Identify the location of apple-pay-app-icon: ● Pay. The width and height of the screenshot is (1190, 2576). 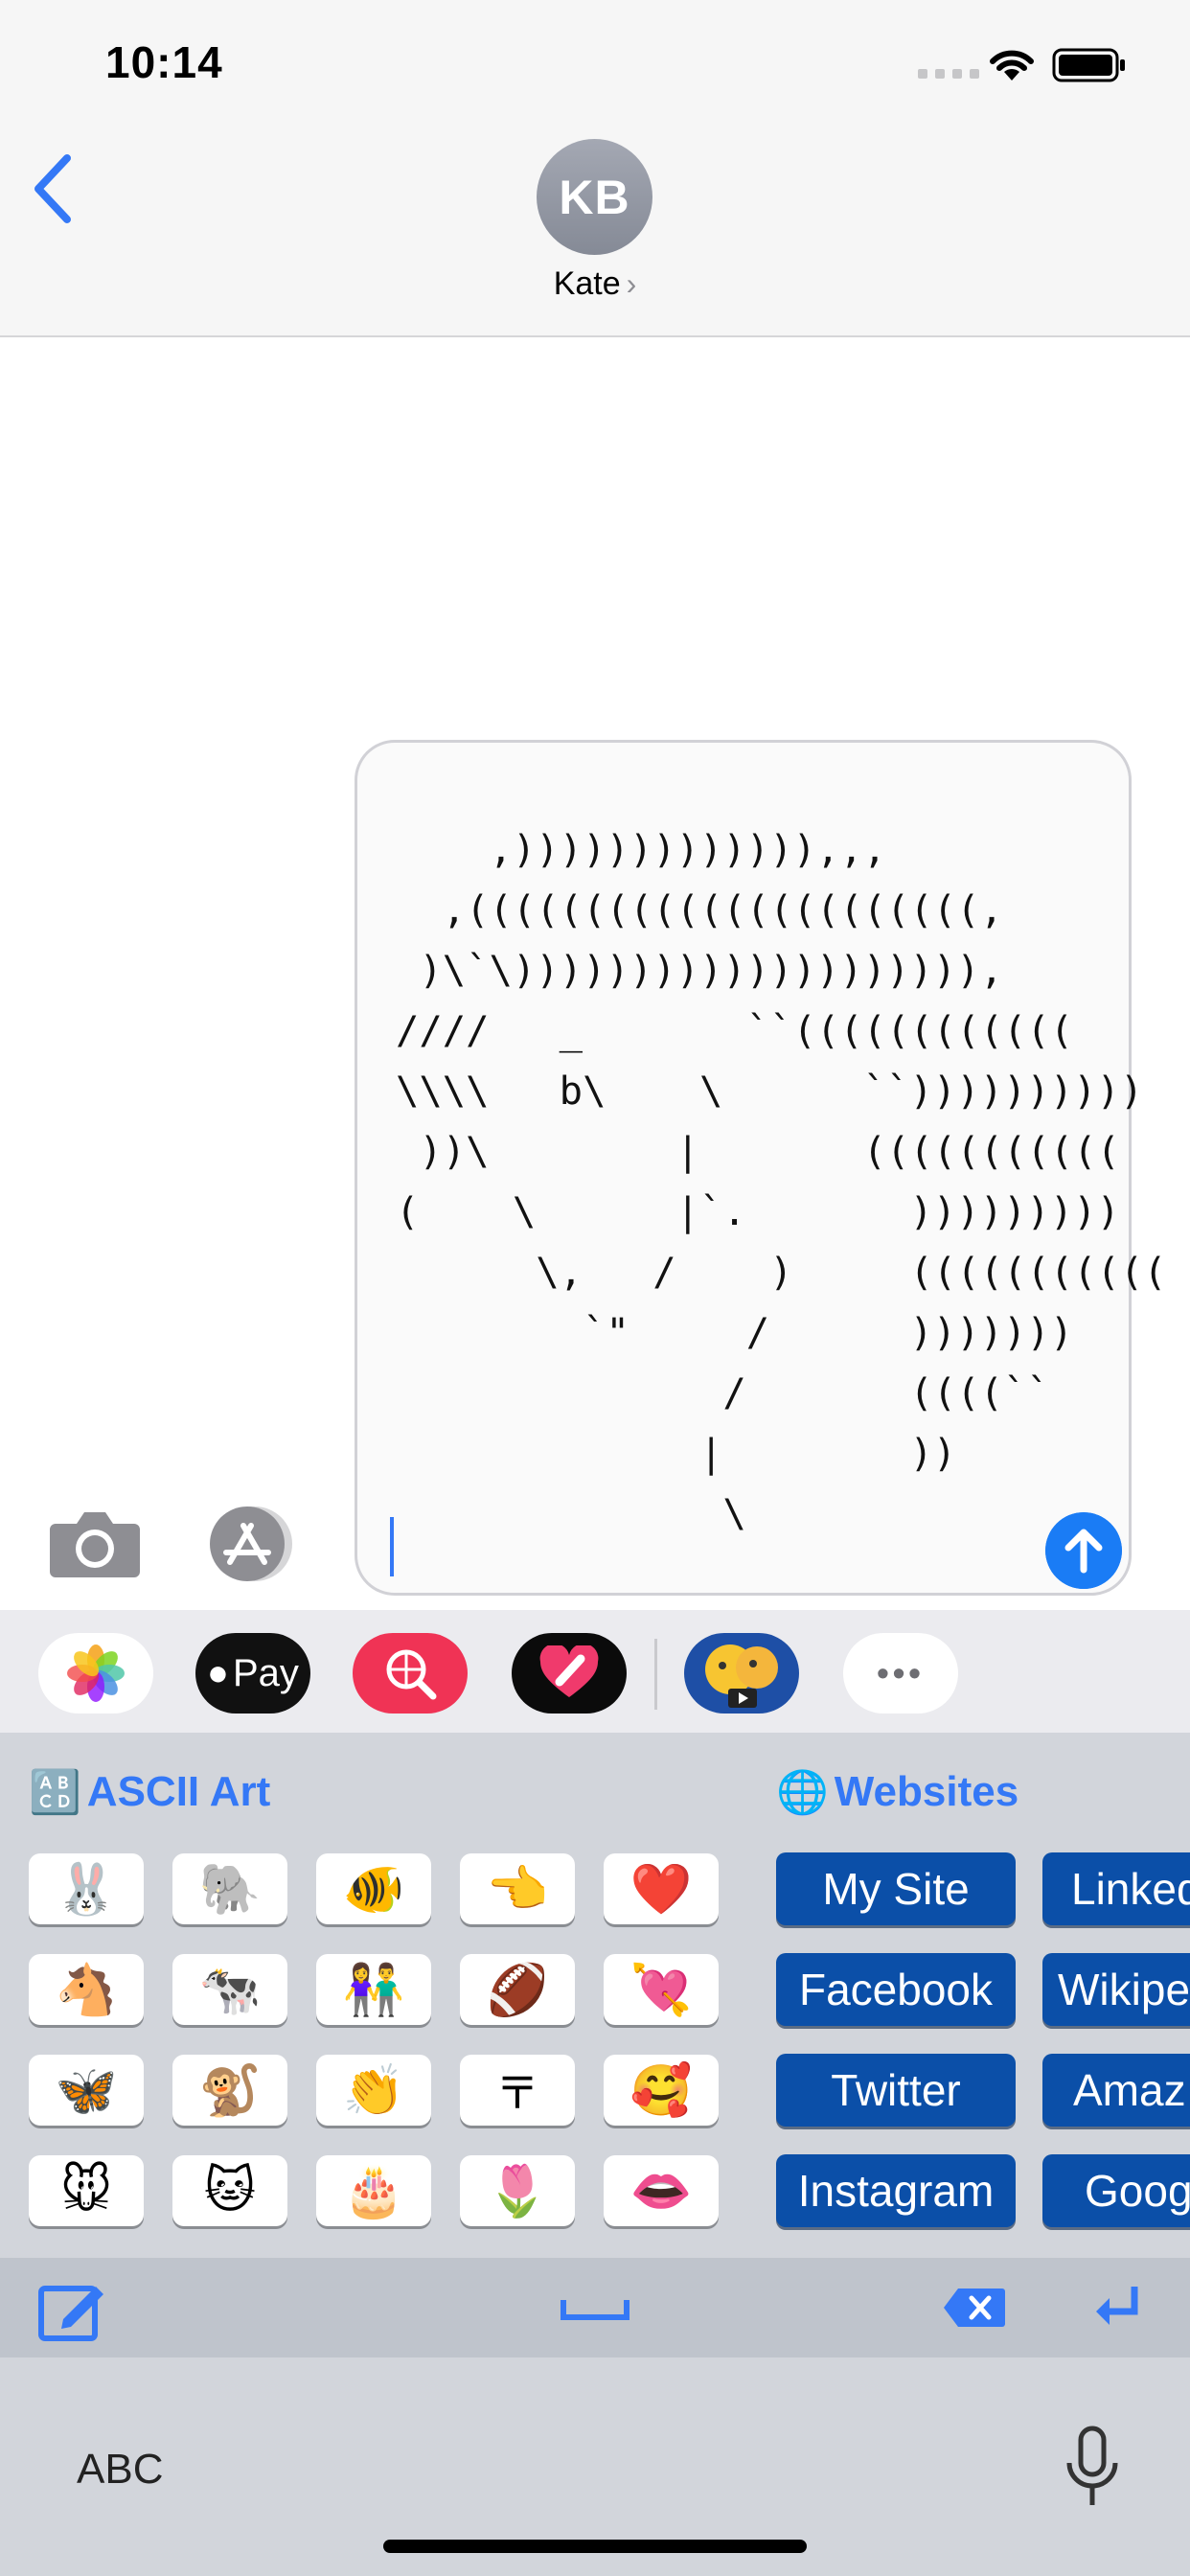
(253, 1673).